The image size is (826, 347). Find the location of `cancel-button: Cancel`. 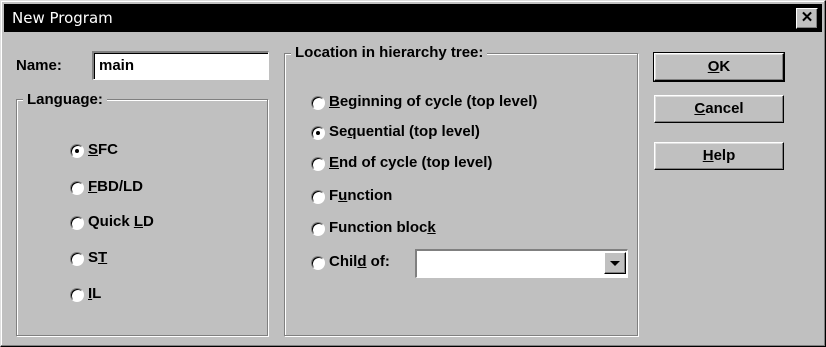

cancel-button: Cancel is located at coordinates (719, 109).